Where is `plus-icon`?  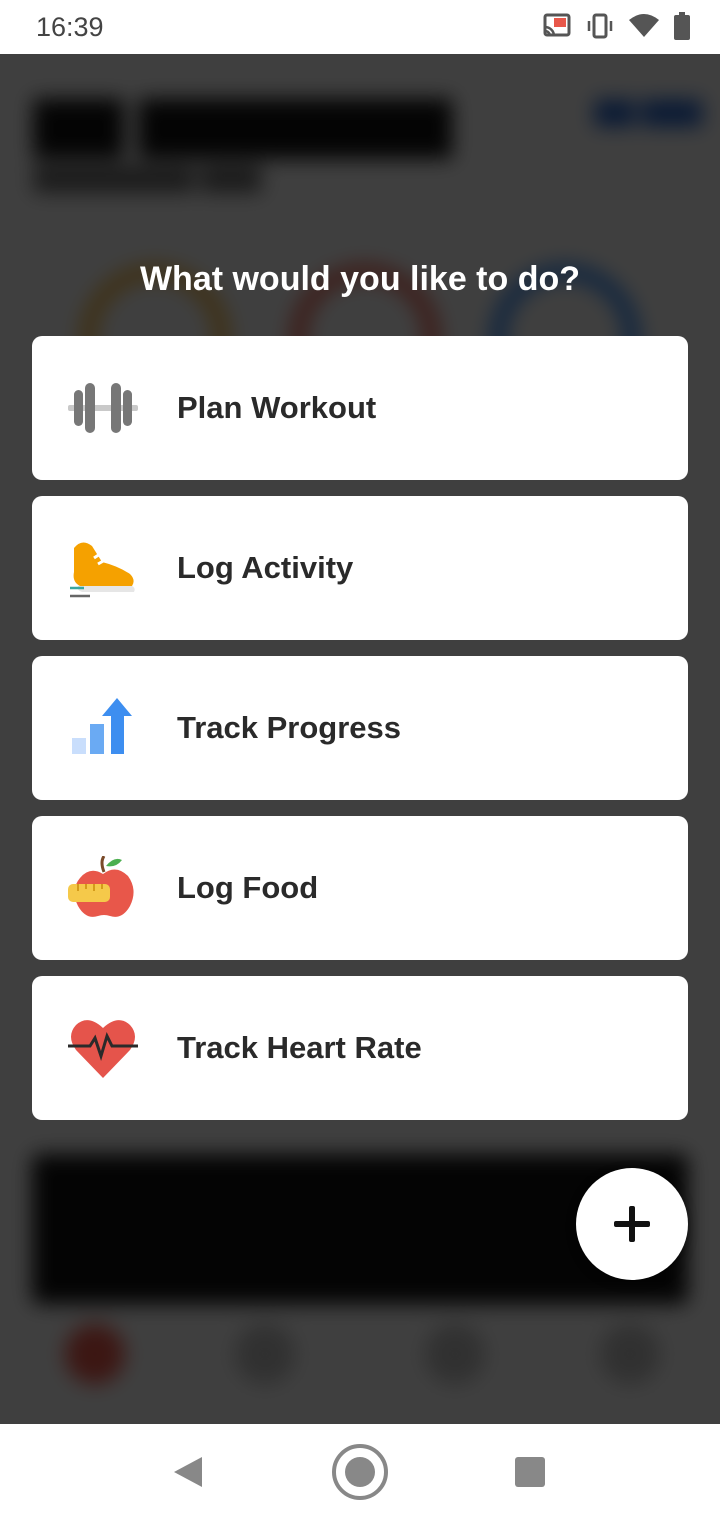 plus-icon is located at coordinates (632, 1224).